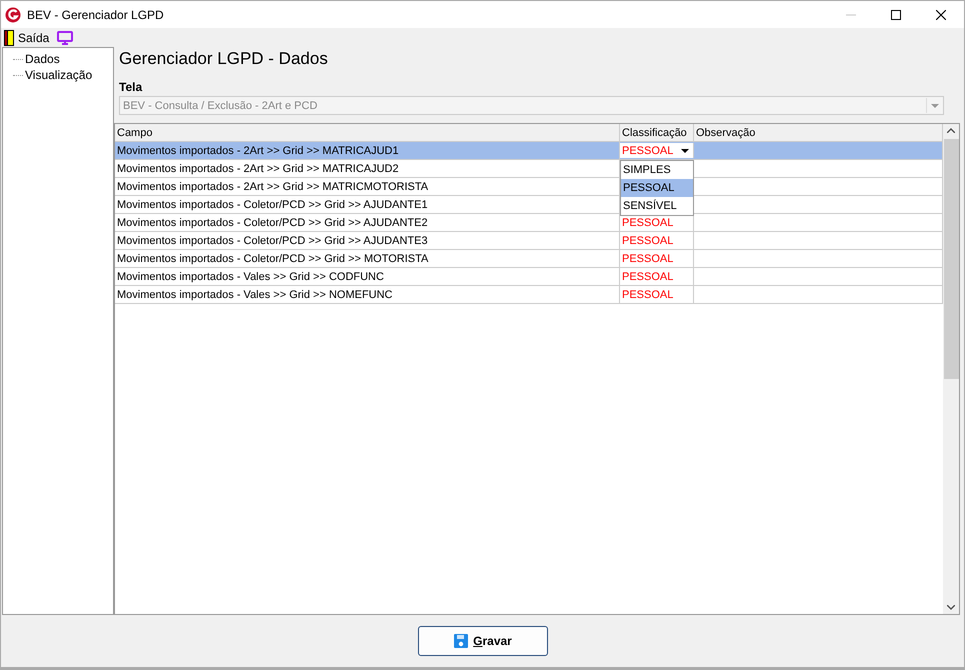 The image size is (965, 670). Describe the element at coordinates (657, 132) in the screenshot. I see `column-header: Classificação` at that location.